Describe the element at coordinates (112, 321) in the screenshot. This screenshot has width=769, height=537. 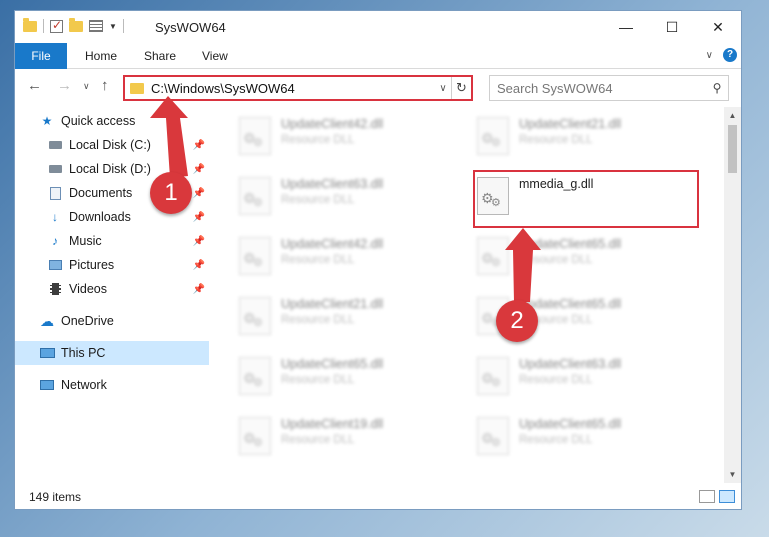
I see `sidebar-item-onedrive: ☁ OneDrive` at that location.